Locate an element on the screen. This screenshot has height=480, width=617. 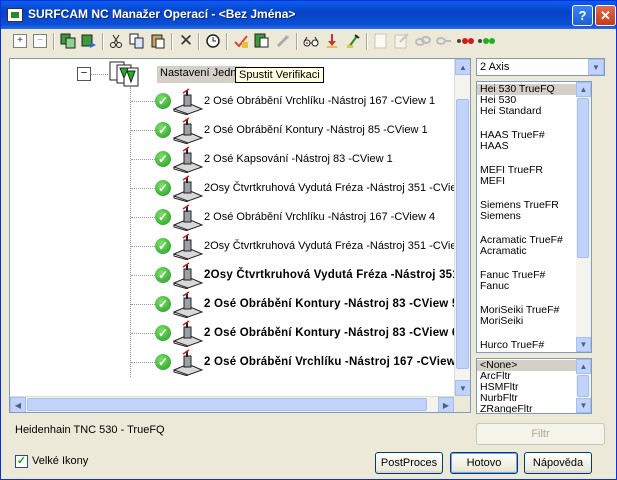
scroll-up-arrow: ▲ is located at coordinates (462, 67).